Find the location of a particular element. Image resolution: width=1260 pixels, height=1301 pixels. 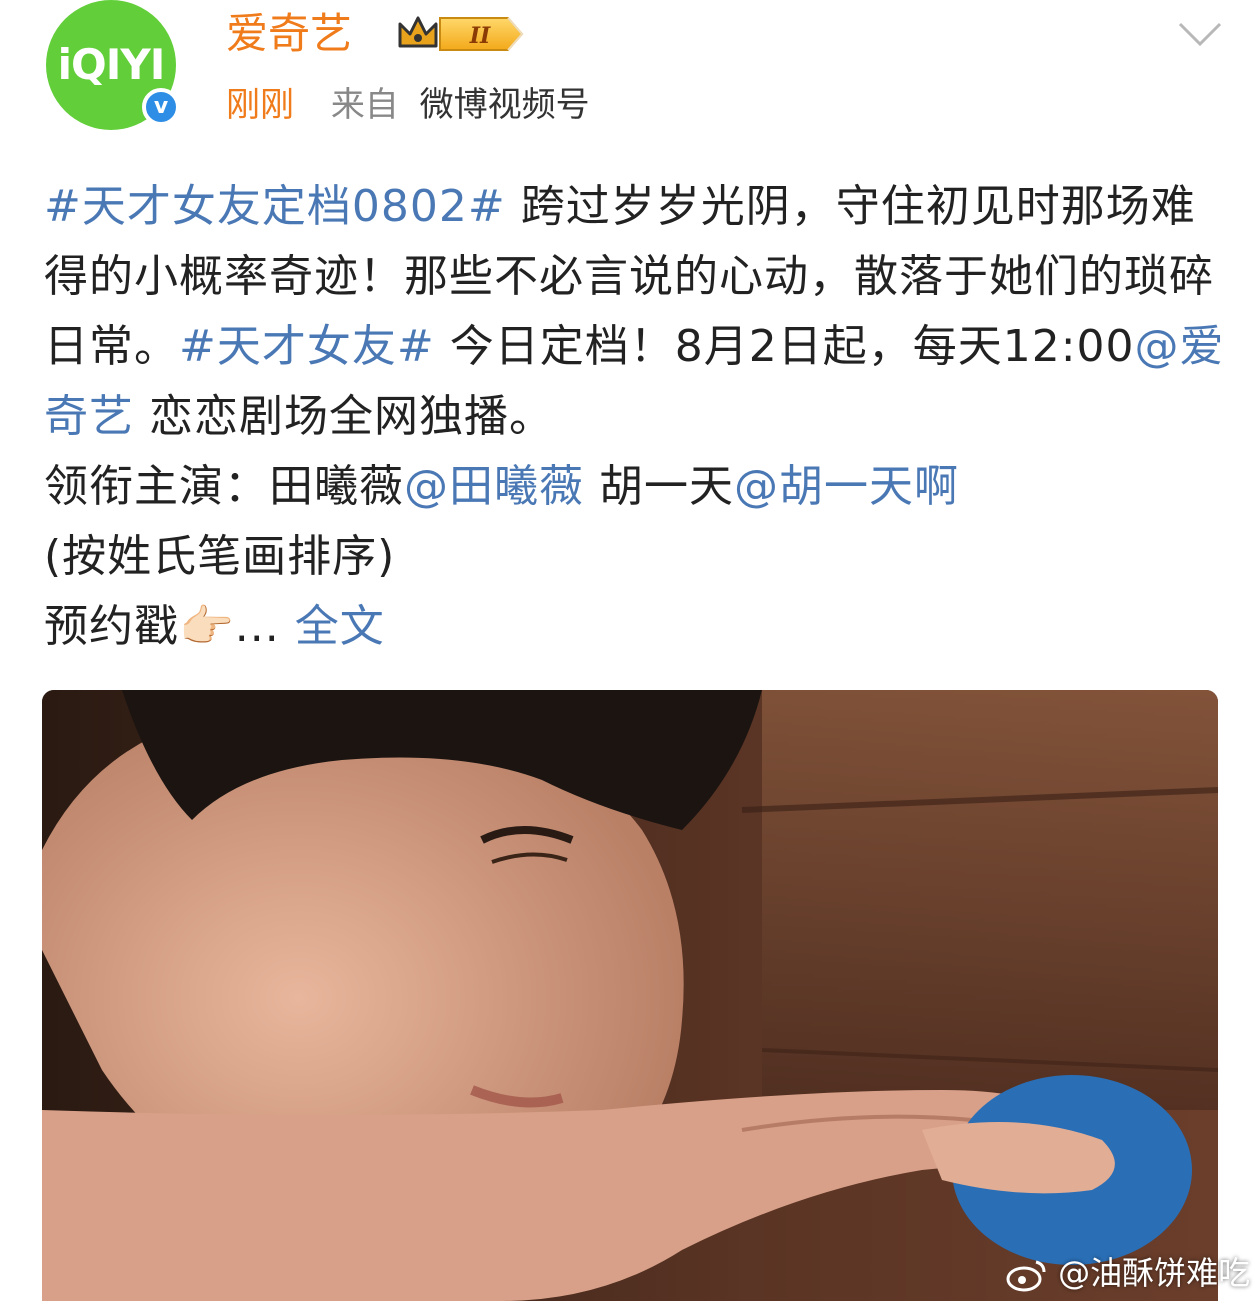

post-time: 刚刚 is located at coordinates (260, 105).